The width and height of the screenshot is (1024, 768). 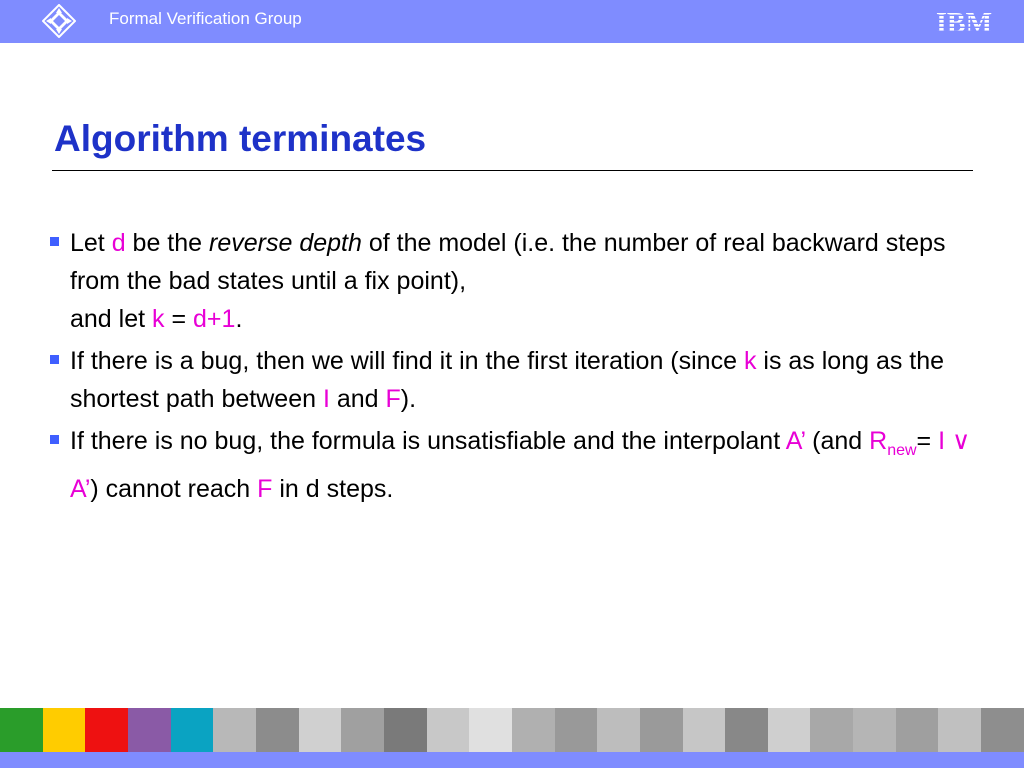 What do you see at coordinates (512, 760) in the screenshot?
I see `bottom-bar` at bounding box center [512, 760].